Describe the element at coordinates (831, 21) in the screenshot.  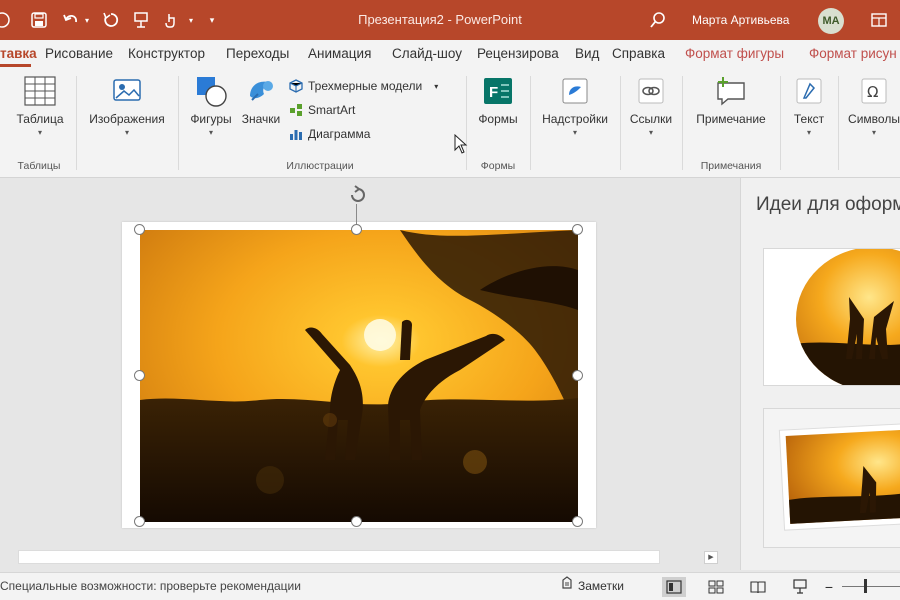
I see `avatar: MA` at that location.